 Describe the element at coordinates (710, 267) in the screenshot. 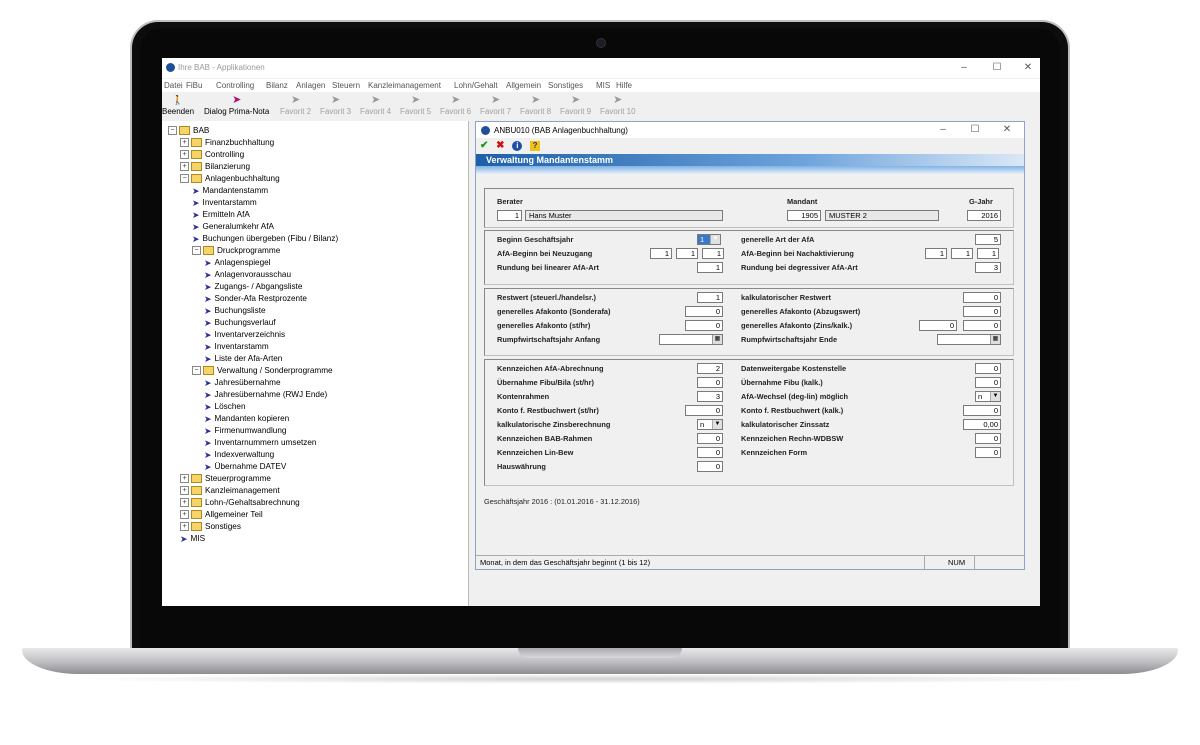

I see `rundung-lin-field: 1` at that location.